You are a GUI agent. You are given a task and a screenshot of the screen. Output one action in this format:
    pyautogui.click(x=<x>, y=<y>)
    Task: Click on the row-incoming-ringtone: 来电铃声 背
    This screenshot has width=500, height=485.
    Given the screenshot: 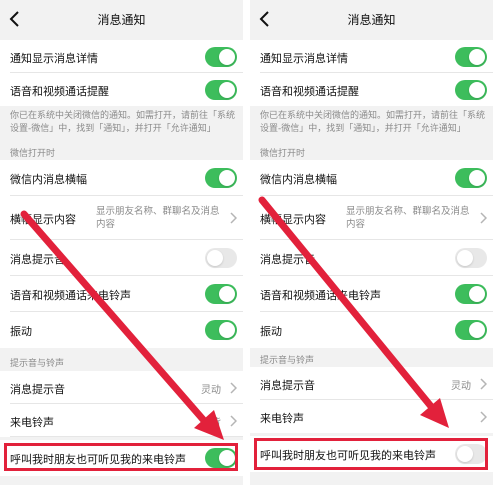 What is the action you would take?
    pyautogui.click(x=121, y=420)
    